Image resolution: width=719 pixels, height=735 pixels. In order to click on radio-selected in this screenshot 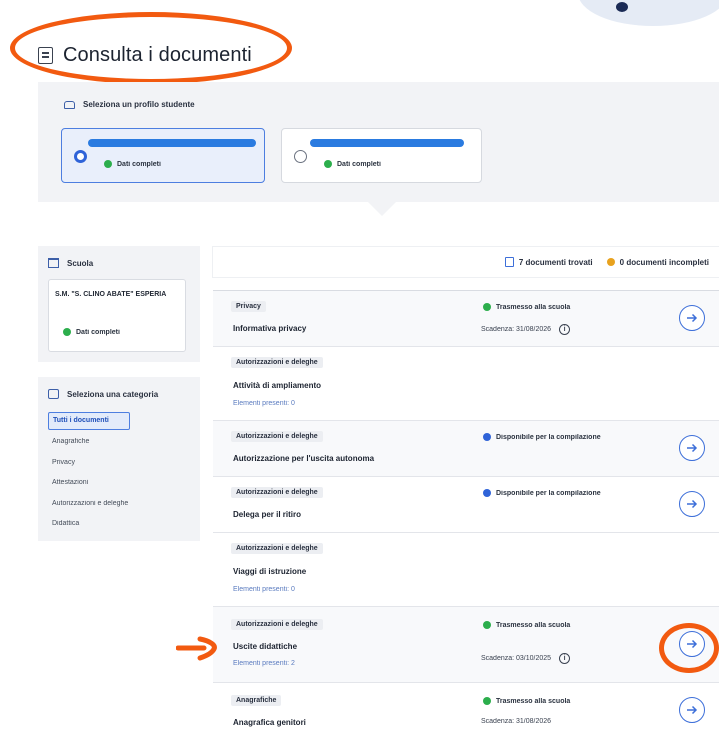, I will do `click(80, 156)`.